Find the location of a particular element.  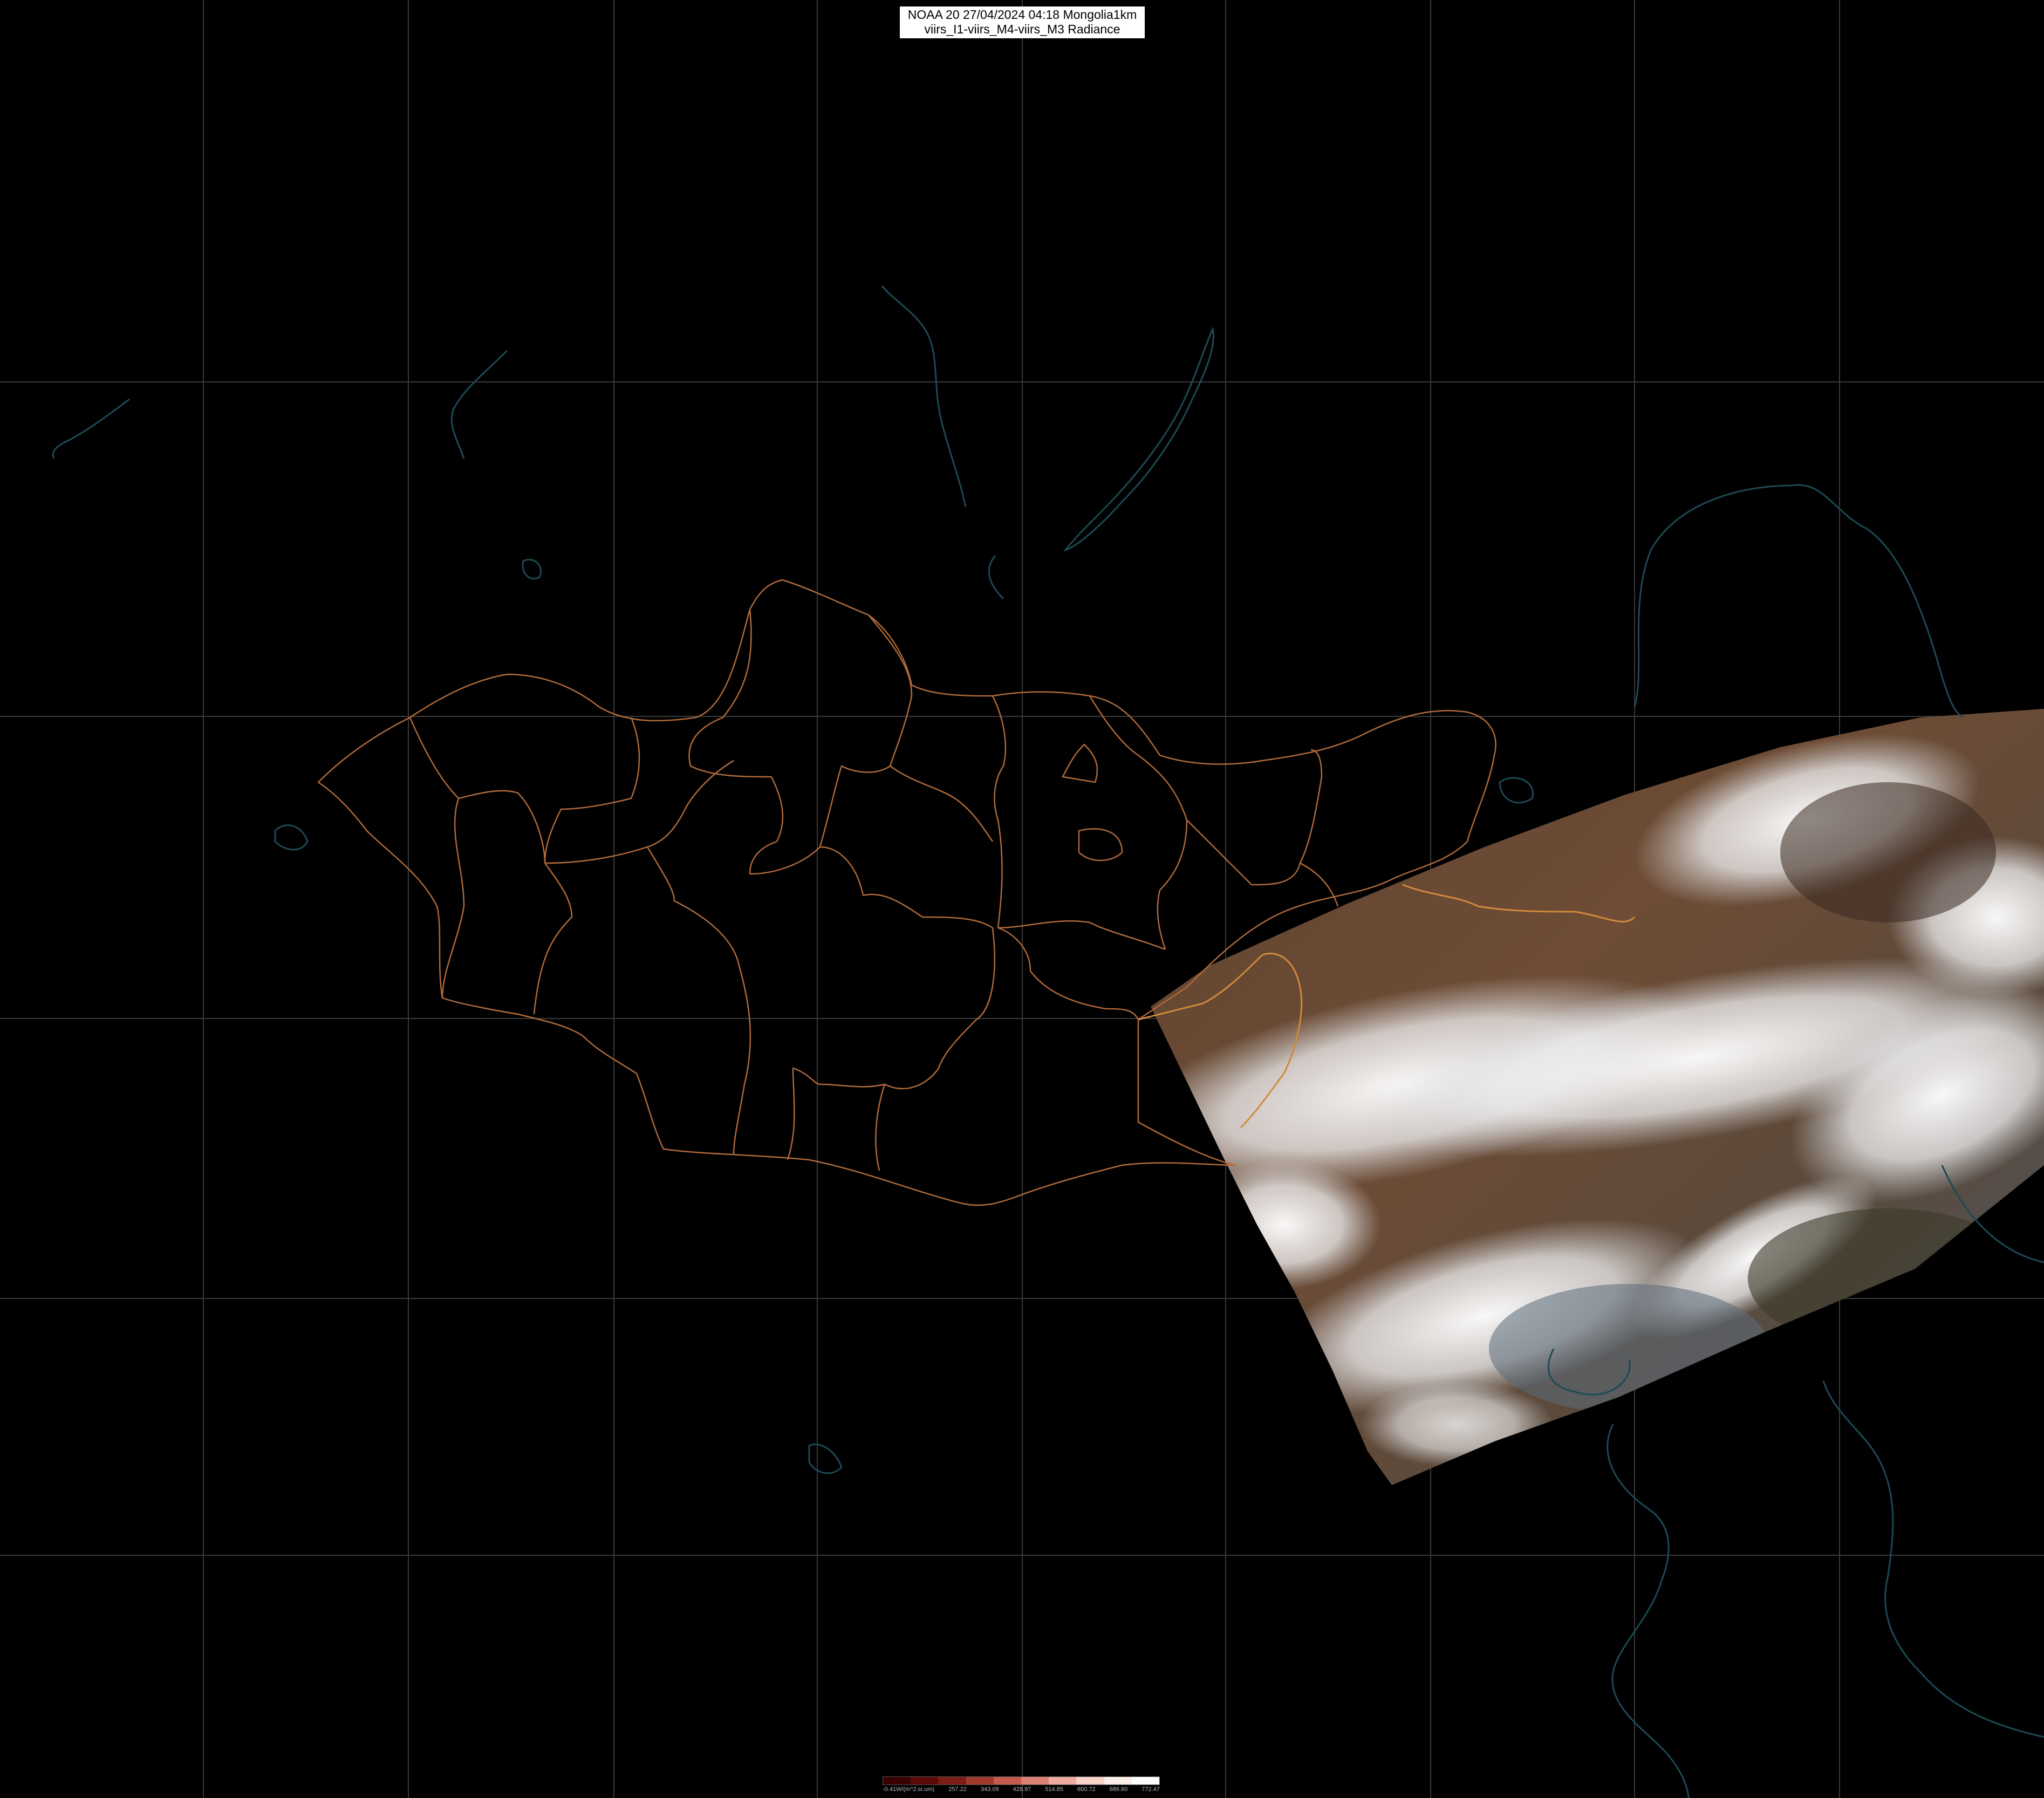

colorbar-ramp is located at coordinates (1021, 1780).